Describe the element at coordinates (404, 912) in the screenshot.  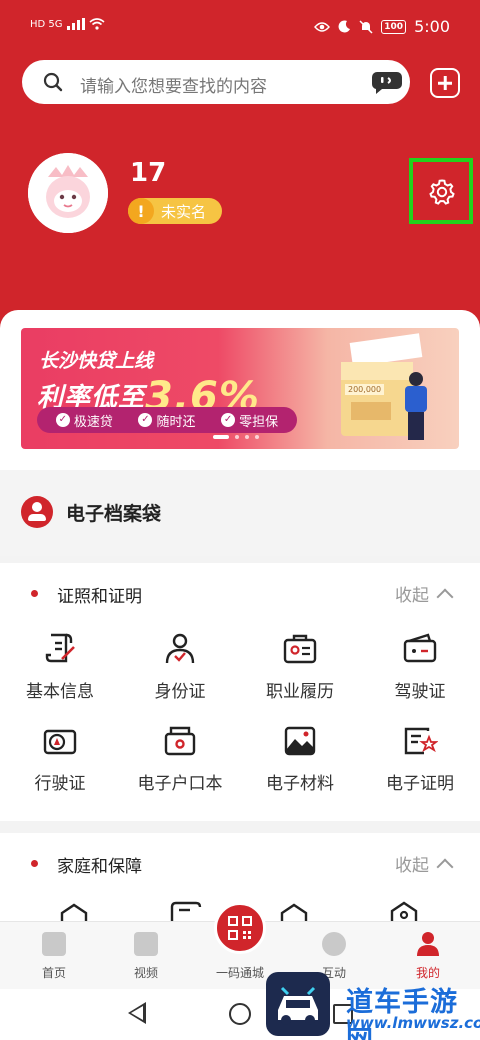
I see `family-shield-icon` at that location.